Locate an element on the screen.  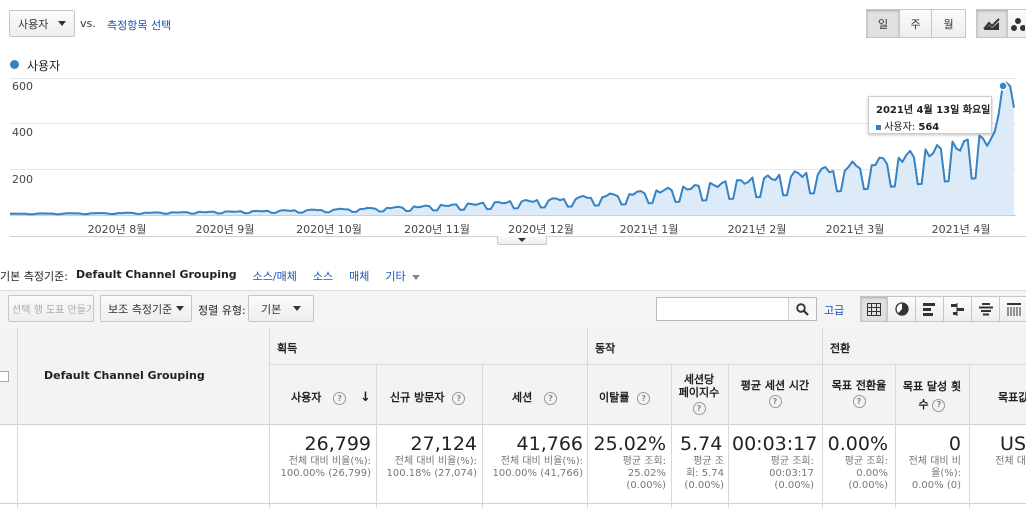
view-pivot-button is located at coordinates (1013, 309).